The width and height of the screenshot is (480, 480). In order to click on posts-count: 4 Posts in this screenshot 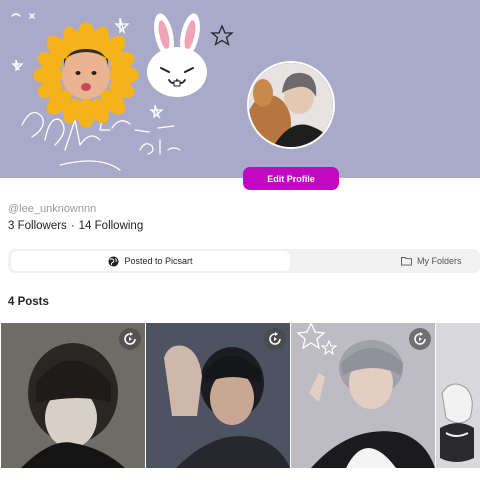, I will do `click(28, 302)`.